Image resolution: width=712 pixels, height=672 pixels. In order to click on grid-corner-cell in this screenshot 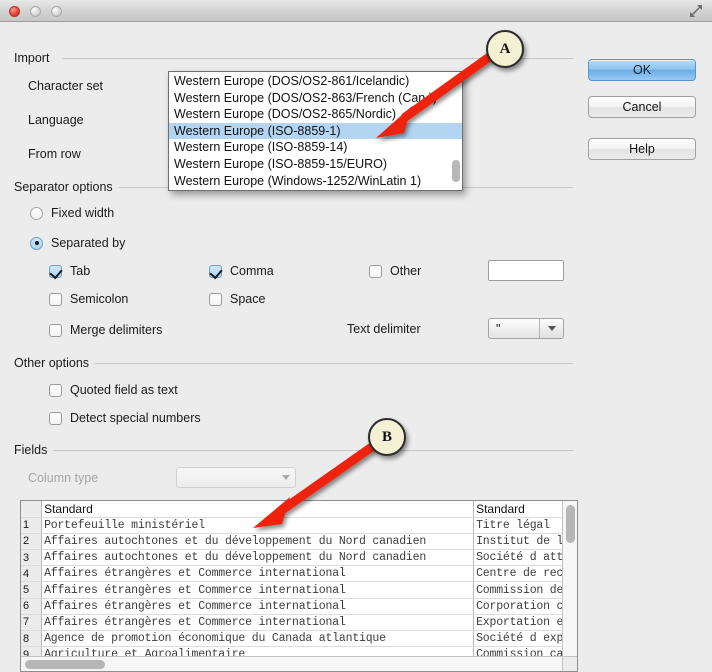, I will do `click(32, 509)`.